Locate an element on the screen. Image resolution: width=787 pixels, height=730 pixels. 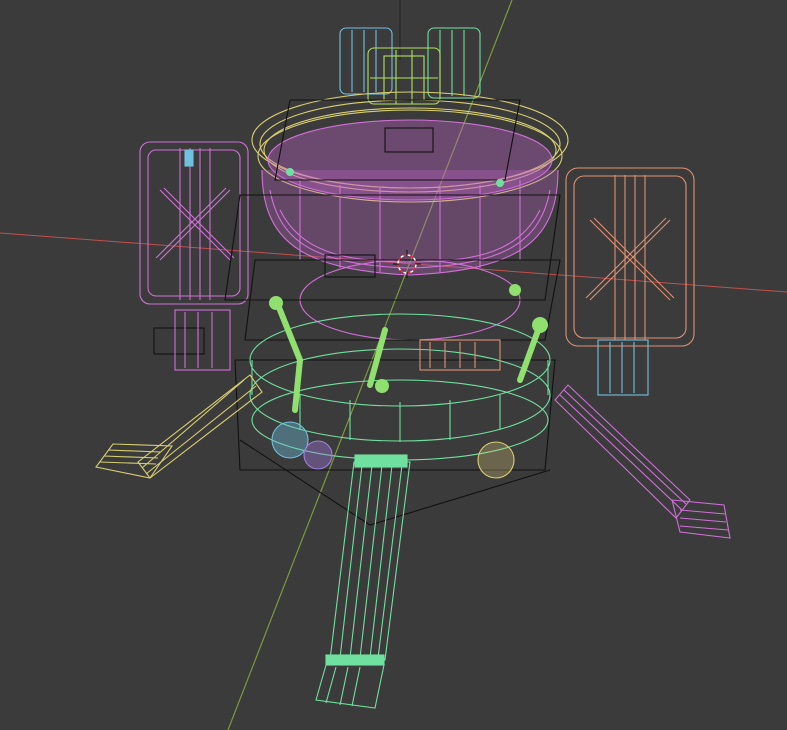
right-solar-panel is located at coordinates (630, 257).